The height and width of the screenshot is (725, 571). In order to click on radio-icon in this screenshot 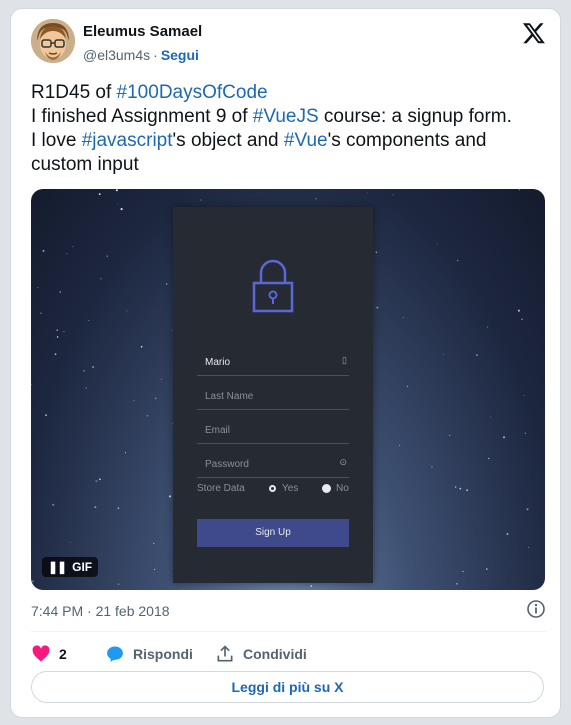, I will do `click(326, 488)`.